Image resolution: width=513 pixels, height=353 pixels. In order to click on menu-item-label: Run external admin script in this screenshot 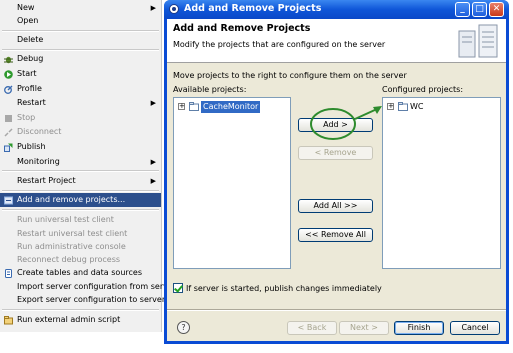, I will do `click(69, 319)`.